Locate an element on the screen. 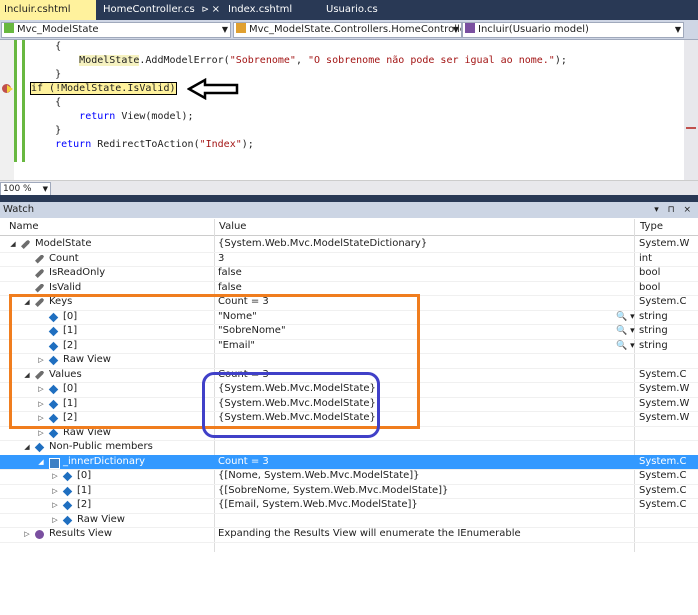 Image resolution: width=698 pixels, height=615 pixels. pin-icon: ⊳ is located at coordinates (205, 10).